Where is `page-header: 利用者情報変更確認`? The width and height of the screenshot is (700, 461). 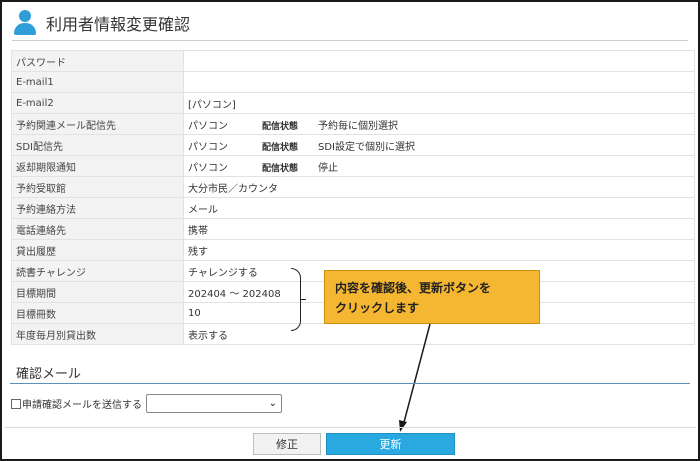
page-header: 利用者情報変更確認 is located at coordinates (100, 23).